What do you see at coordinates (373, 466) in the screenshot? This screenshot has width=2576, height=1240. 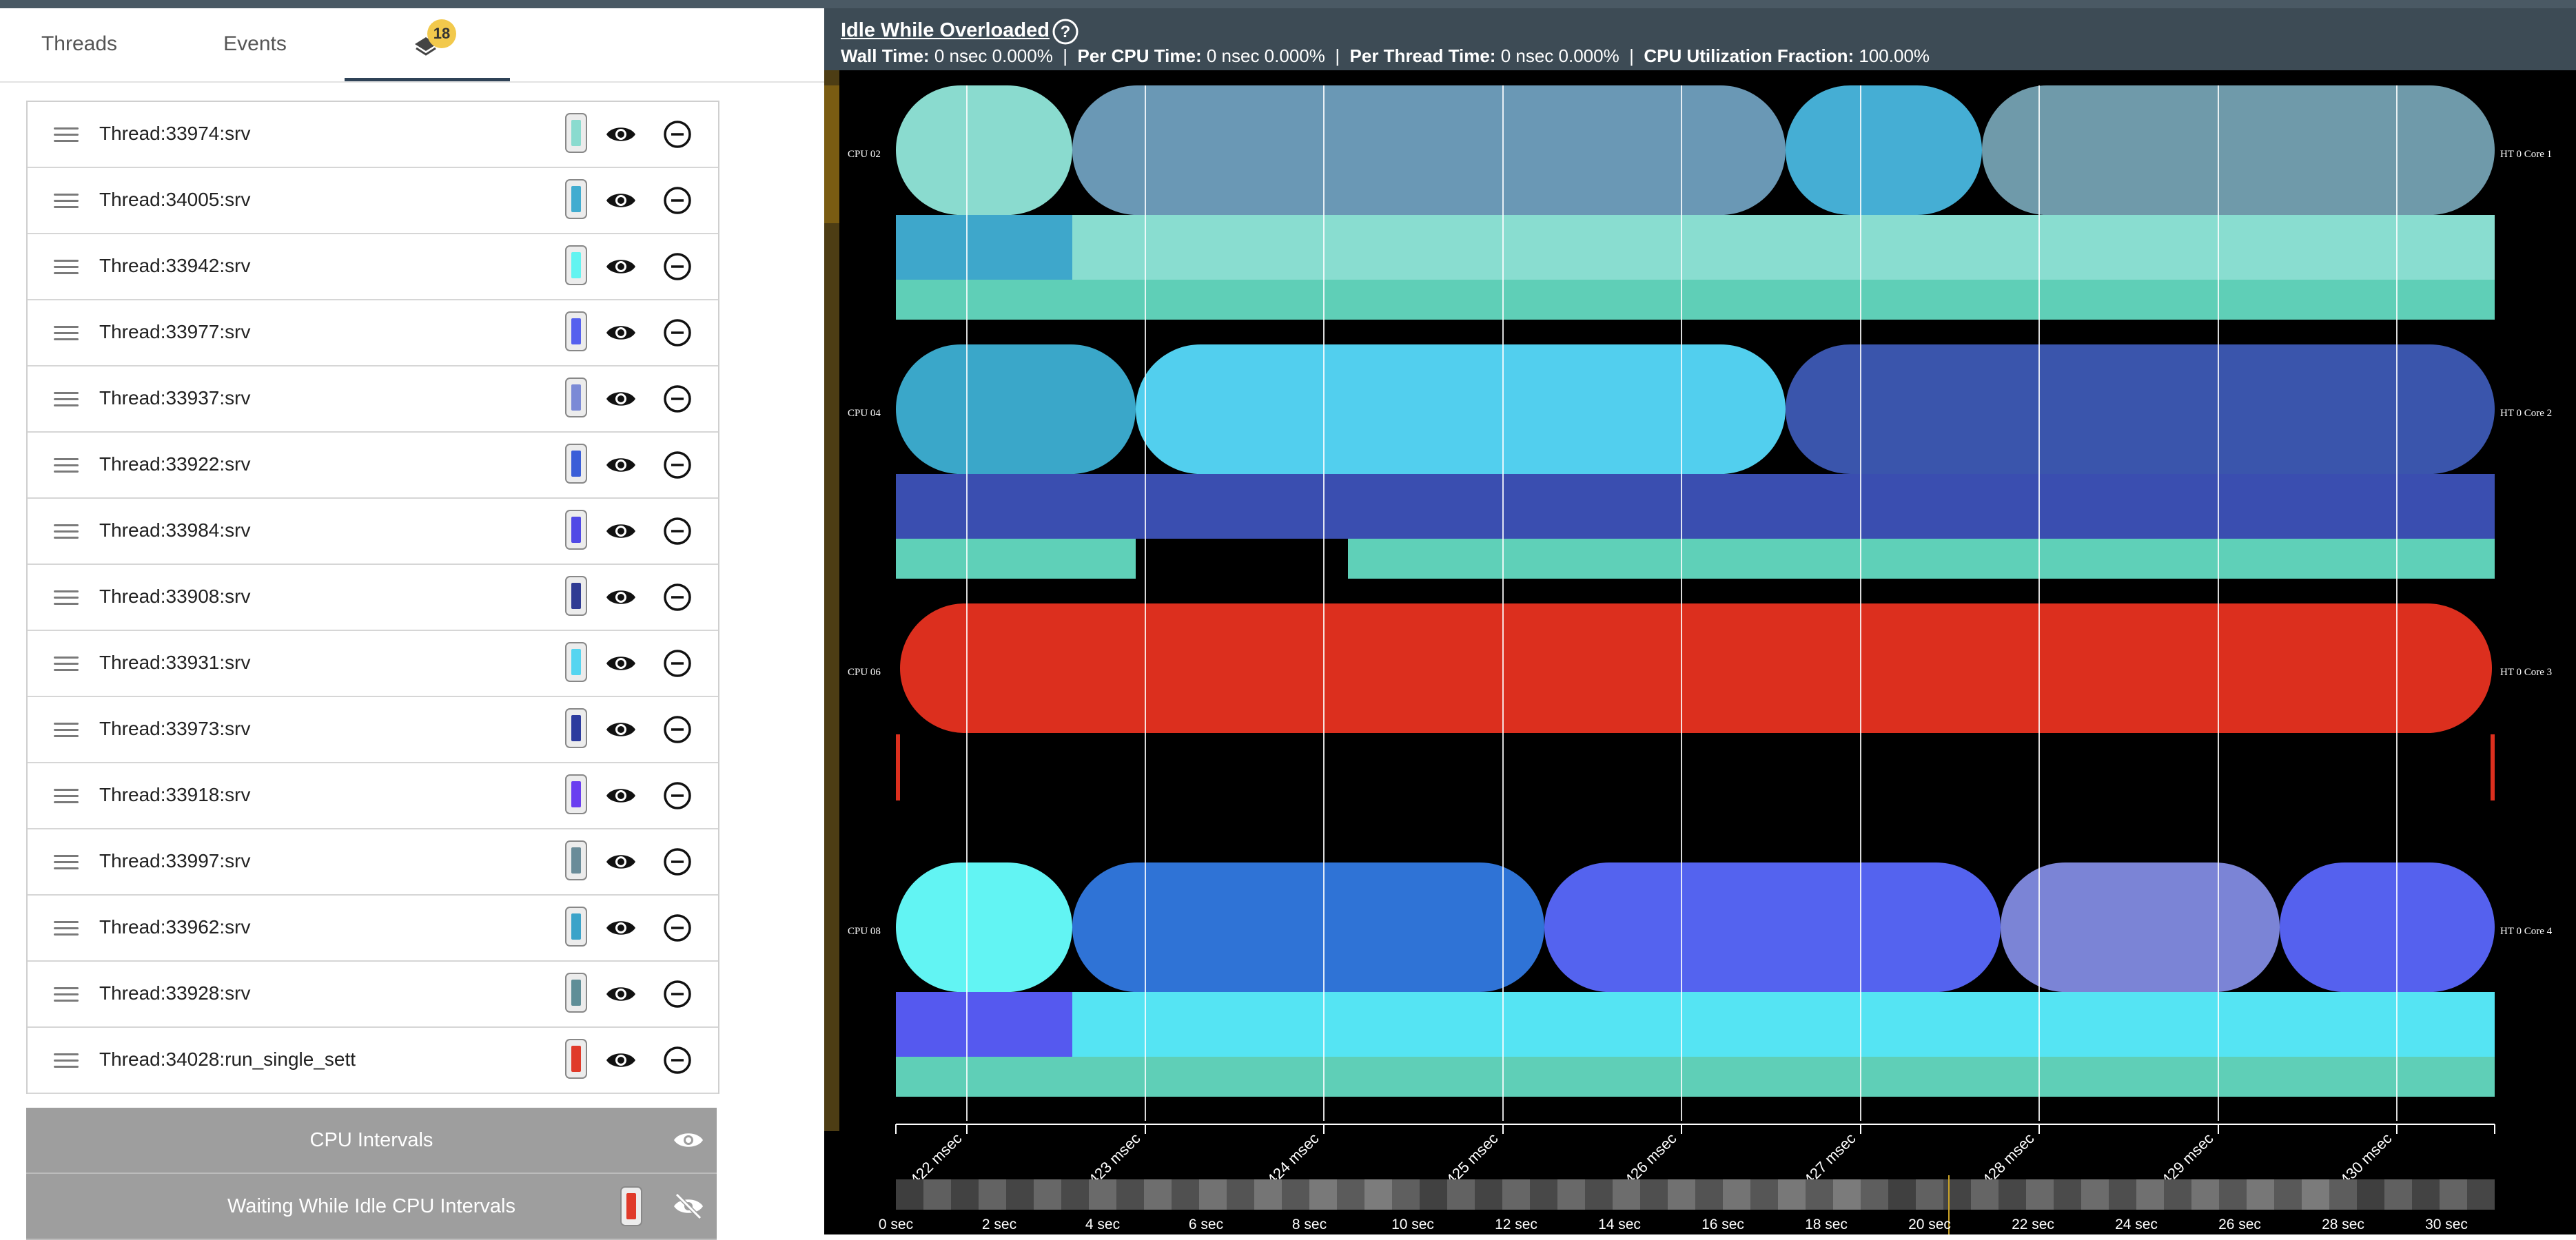 I see `thread-row: Thread:33922:srv` at bounding box center [373, 466].